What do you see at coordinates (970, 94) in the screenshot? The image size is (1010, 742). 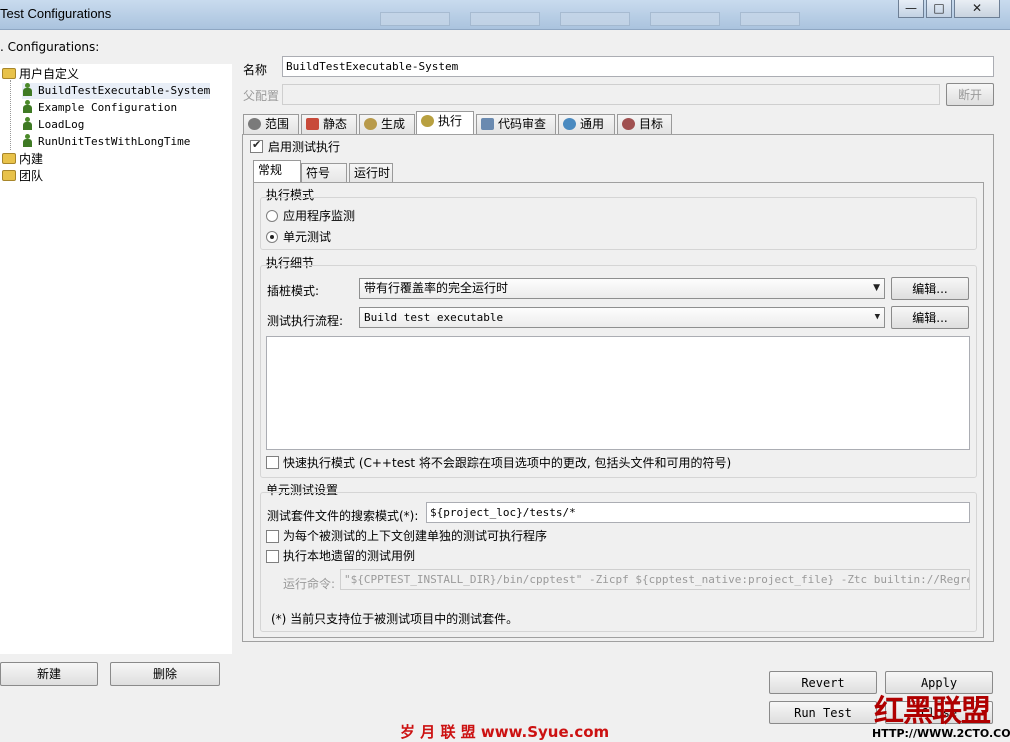 I see `disconnect-button: 断开` at bounding box center [970, 94].